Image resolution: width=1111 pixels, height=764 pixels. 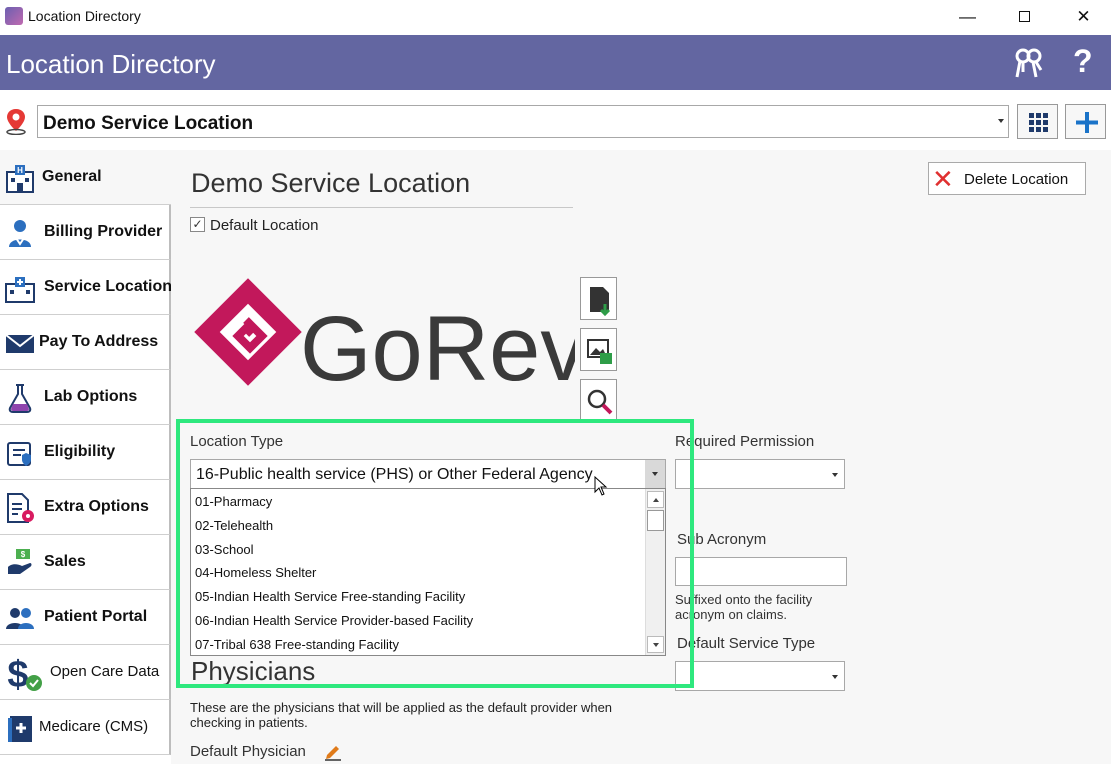 I want to click on save-image-button, so click(x=598, y=349).